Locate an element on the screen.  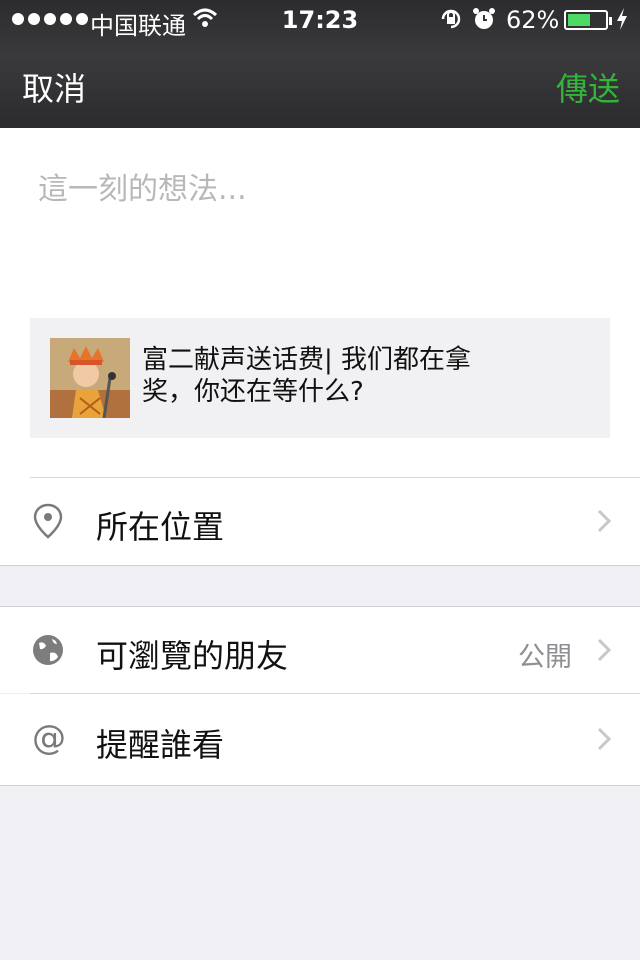
divider is located at coordinates (335, 693).